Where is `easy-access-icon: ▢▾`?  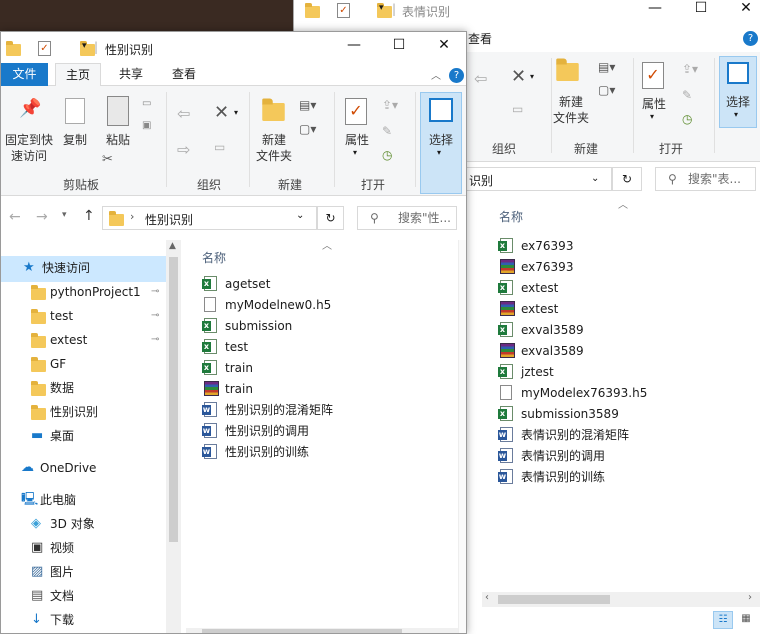
easy-access-icon: ▢▾ is located at coordinates (606, 90).